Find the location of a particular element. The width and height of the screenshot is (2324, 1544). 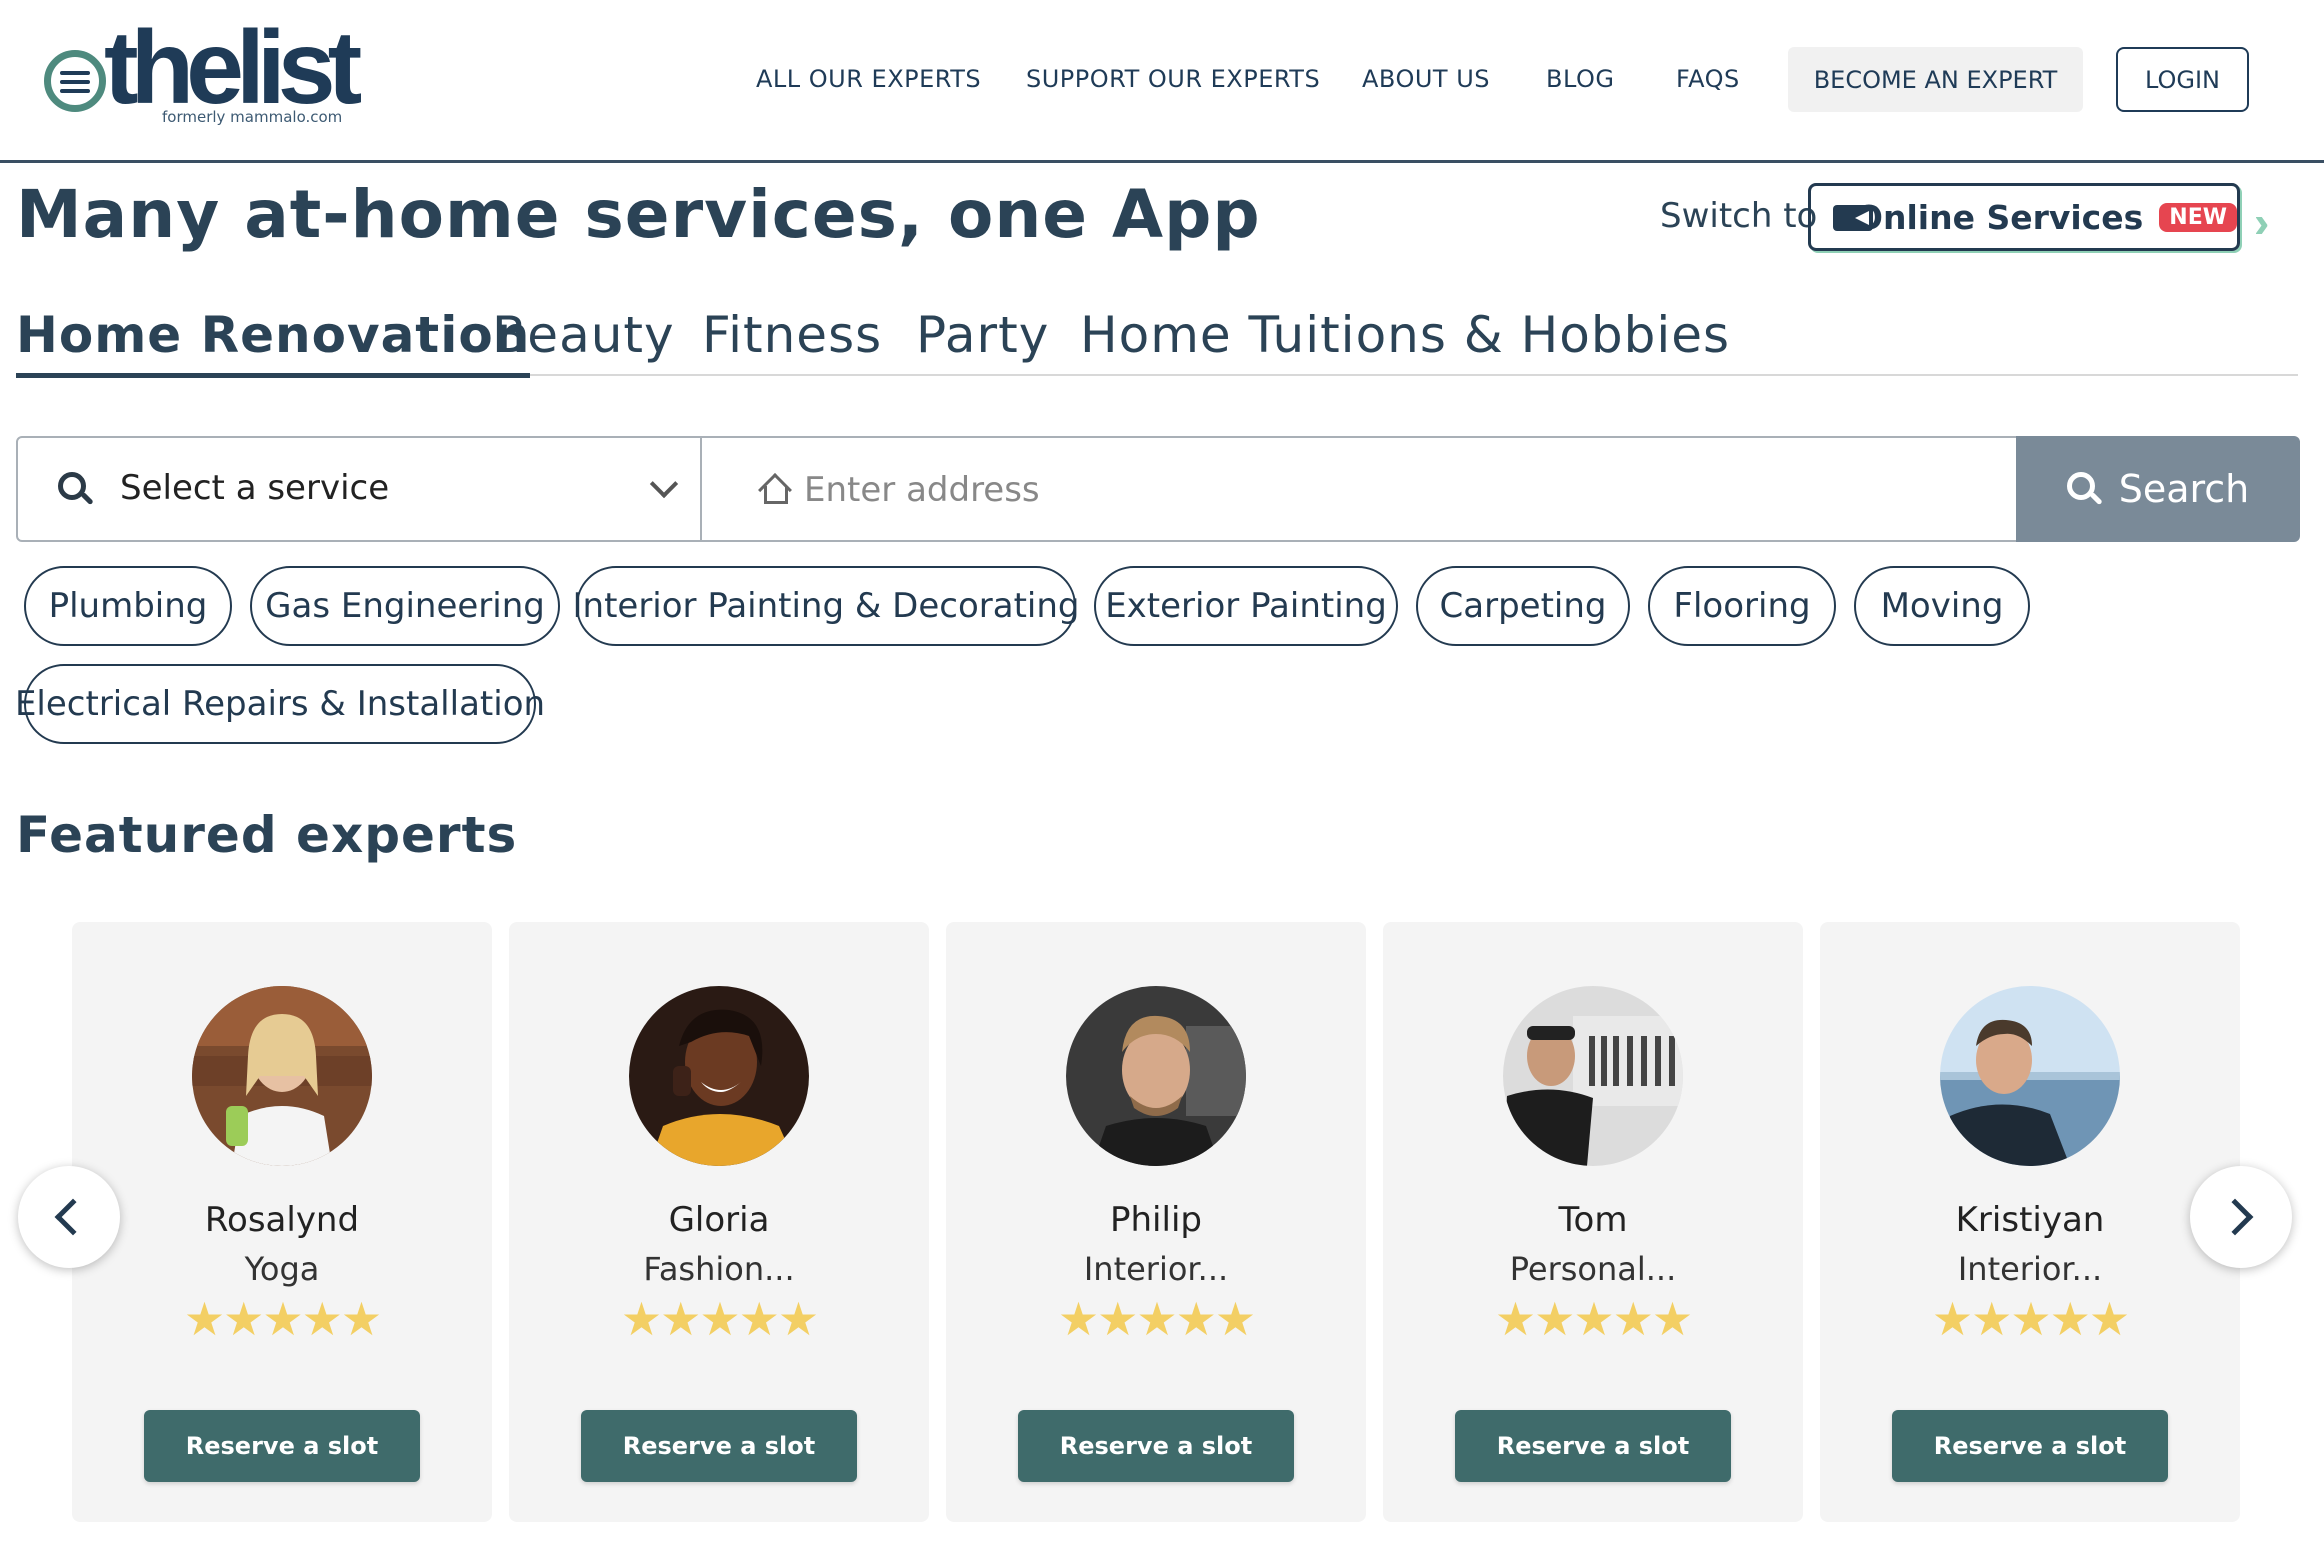

nav-all-our-experts: ALL OUR EXPERTS is located at coordinates (868, 79).